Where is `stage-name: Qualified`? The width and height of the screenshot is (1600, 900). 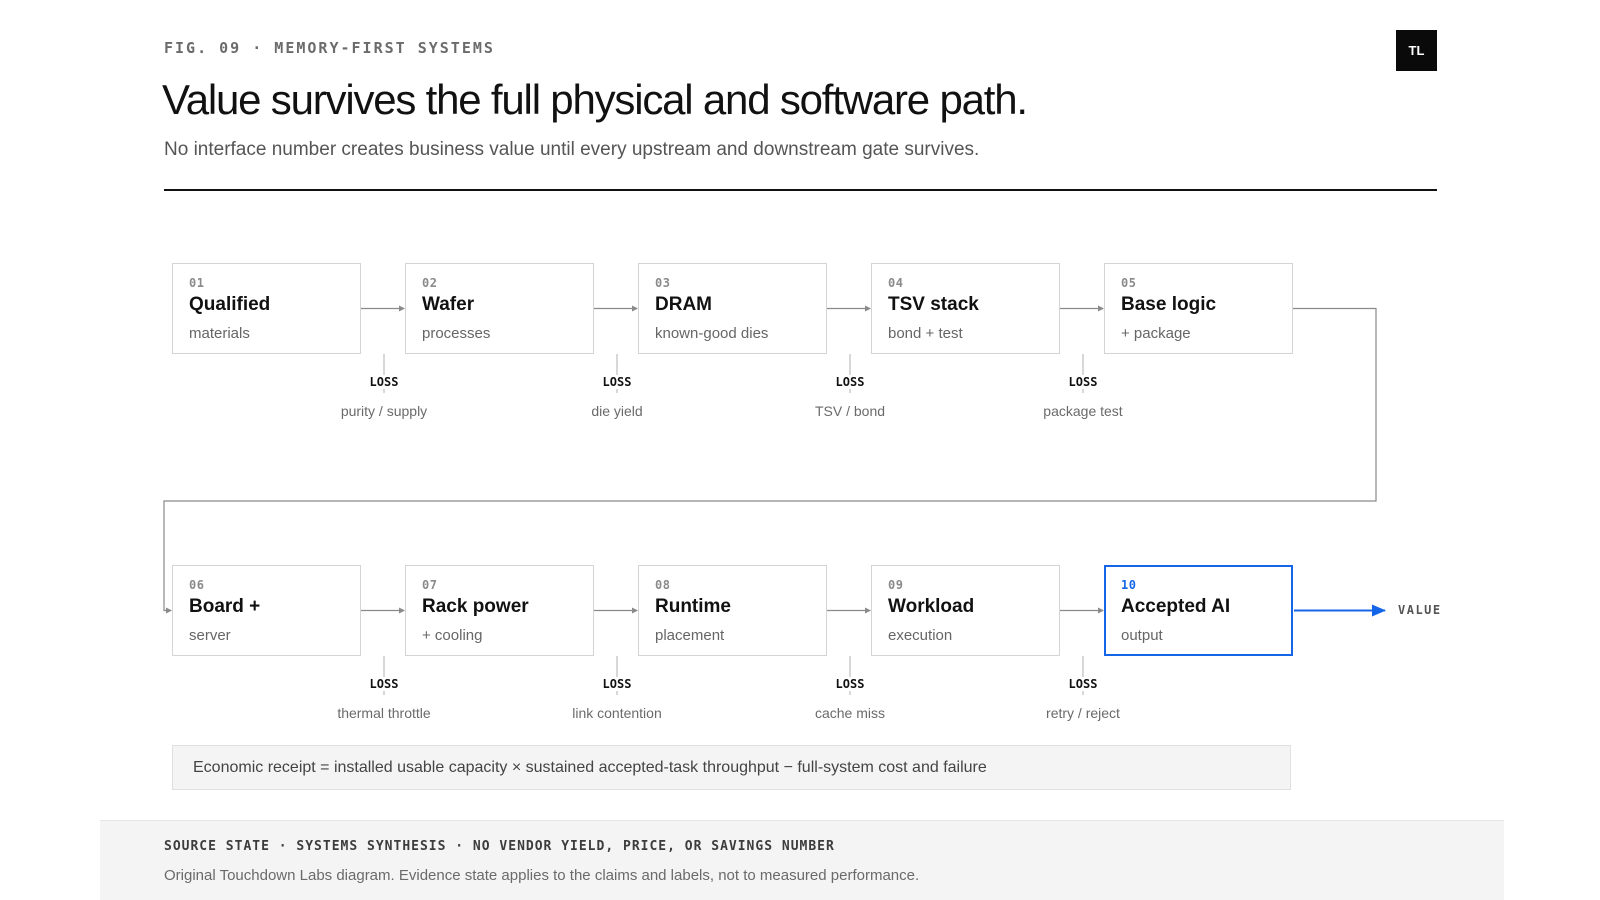
stage-name: Qualified is located at coordinates (230, 304).